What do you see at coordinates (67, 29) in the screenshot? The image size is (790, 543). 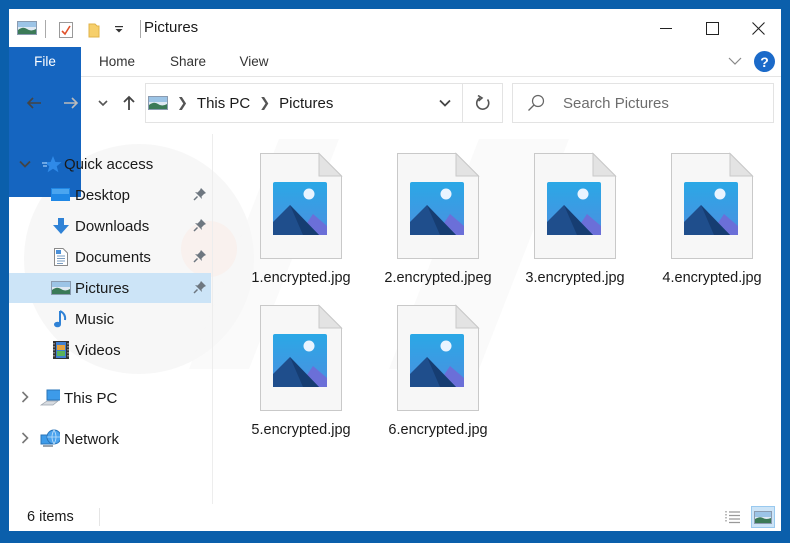 I see `properties-icon` at bounding box center [67, 29].